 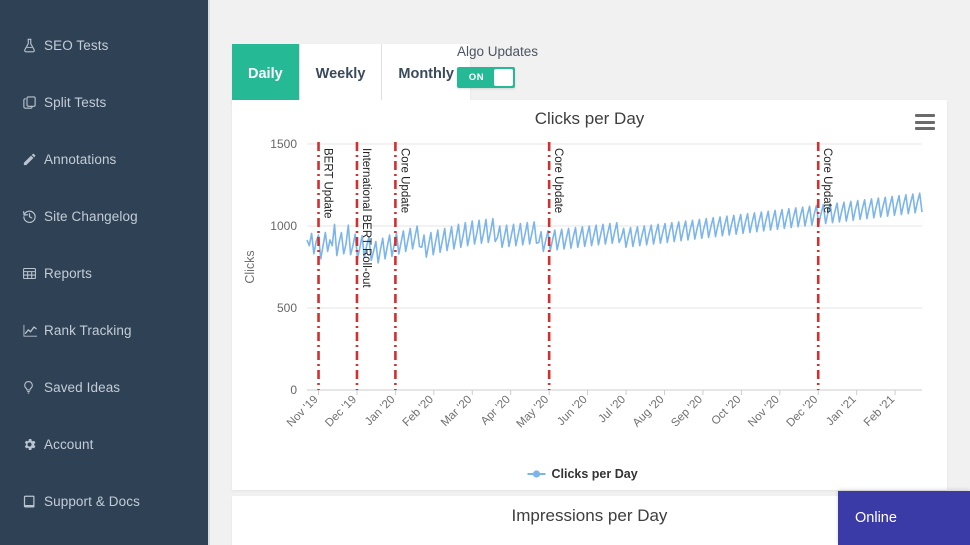 What do you see at coordinates (904, 518) in the screenshot?
I see `online-chat-widget: Online` at bounding box center [904, 518].